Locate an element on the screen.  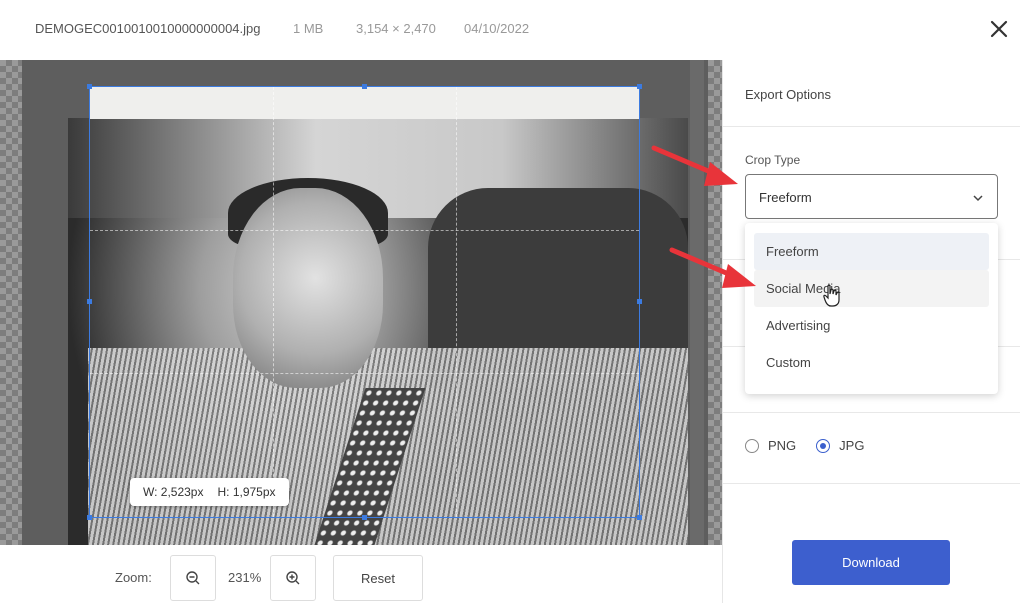
format-png-radio: PNG is located at coordinates (770, 445).